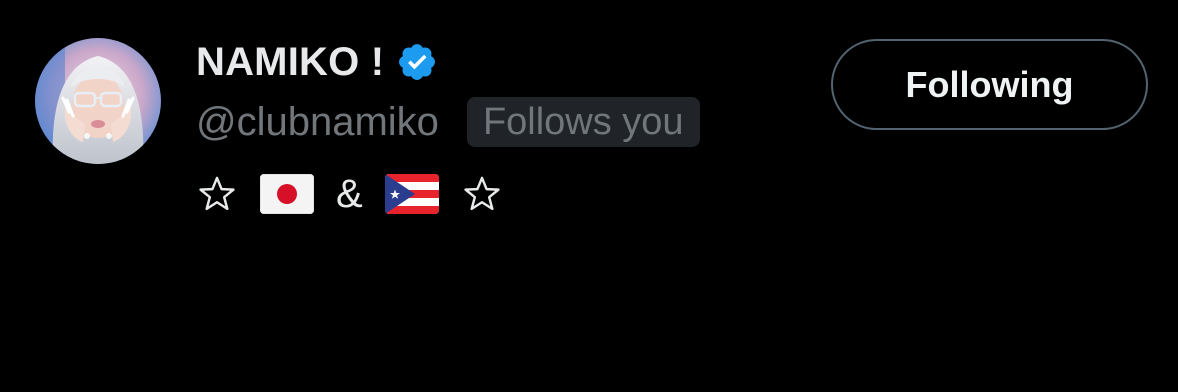 Image resolution: width=1178 pixels, height=392 pixels. Describe the element at coordinates (290, 62) in the screenshot. I see `display-name: NAMIKO !` at that location.